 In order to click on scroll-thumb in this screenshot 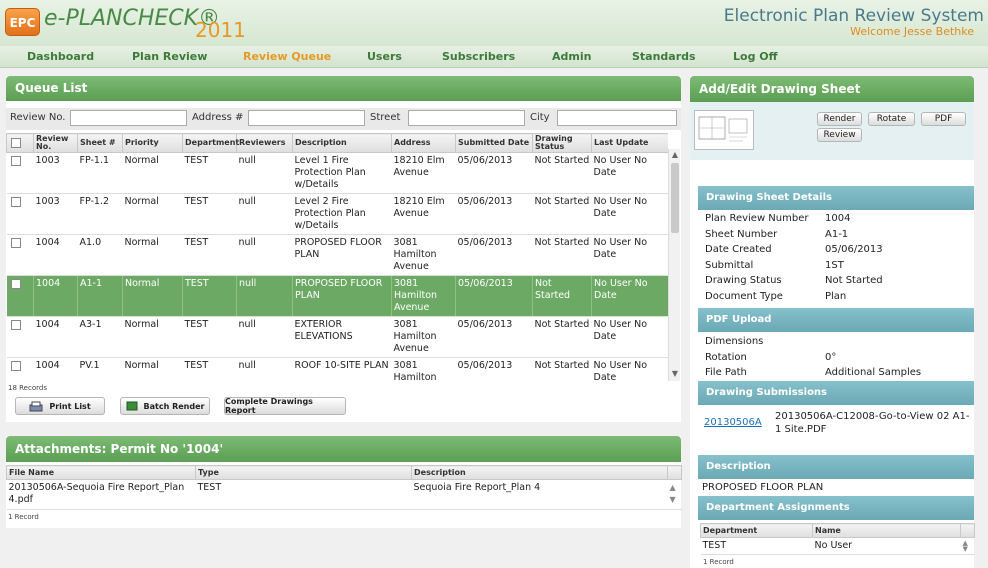, I will do `click(675, 198)`.